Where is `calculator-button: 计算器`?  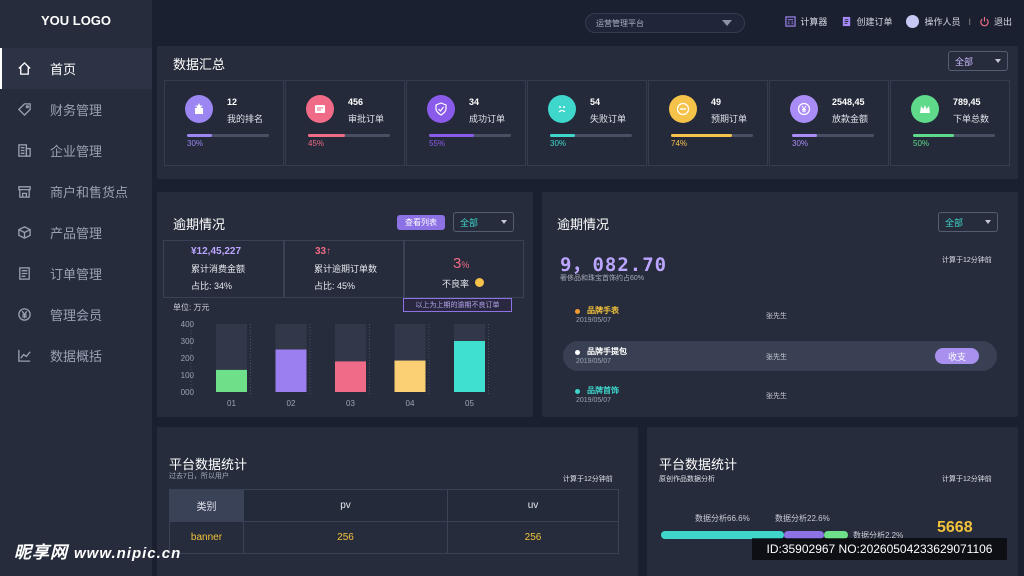
calculator-button: 计算器 is located at coordinates (806, 21).